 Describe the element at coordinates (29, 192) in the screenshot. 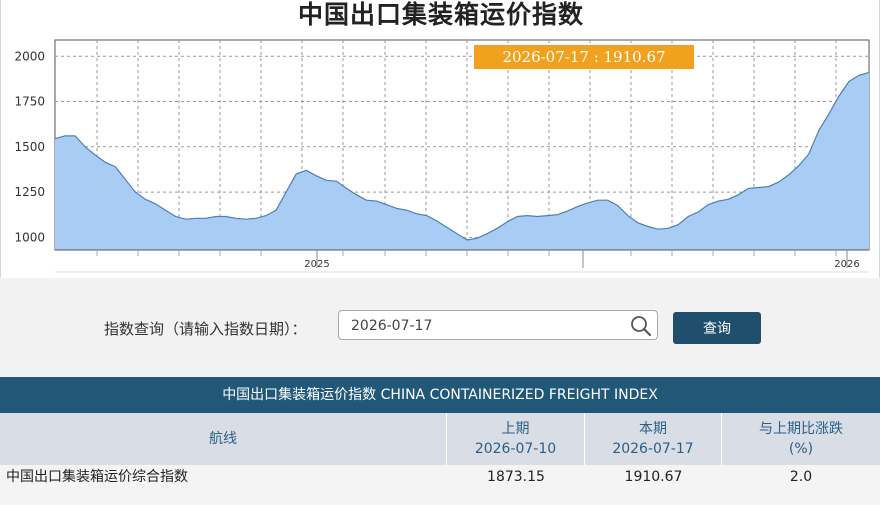

I see `y-tick-label: 1250` at that location.